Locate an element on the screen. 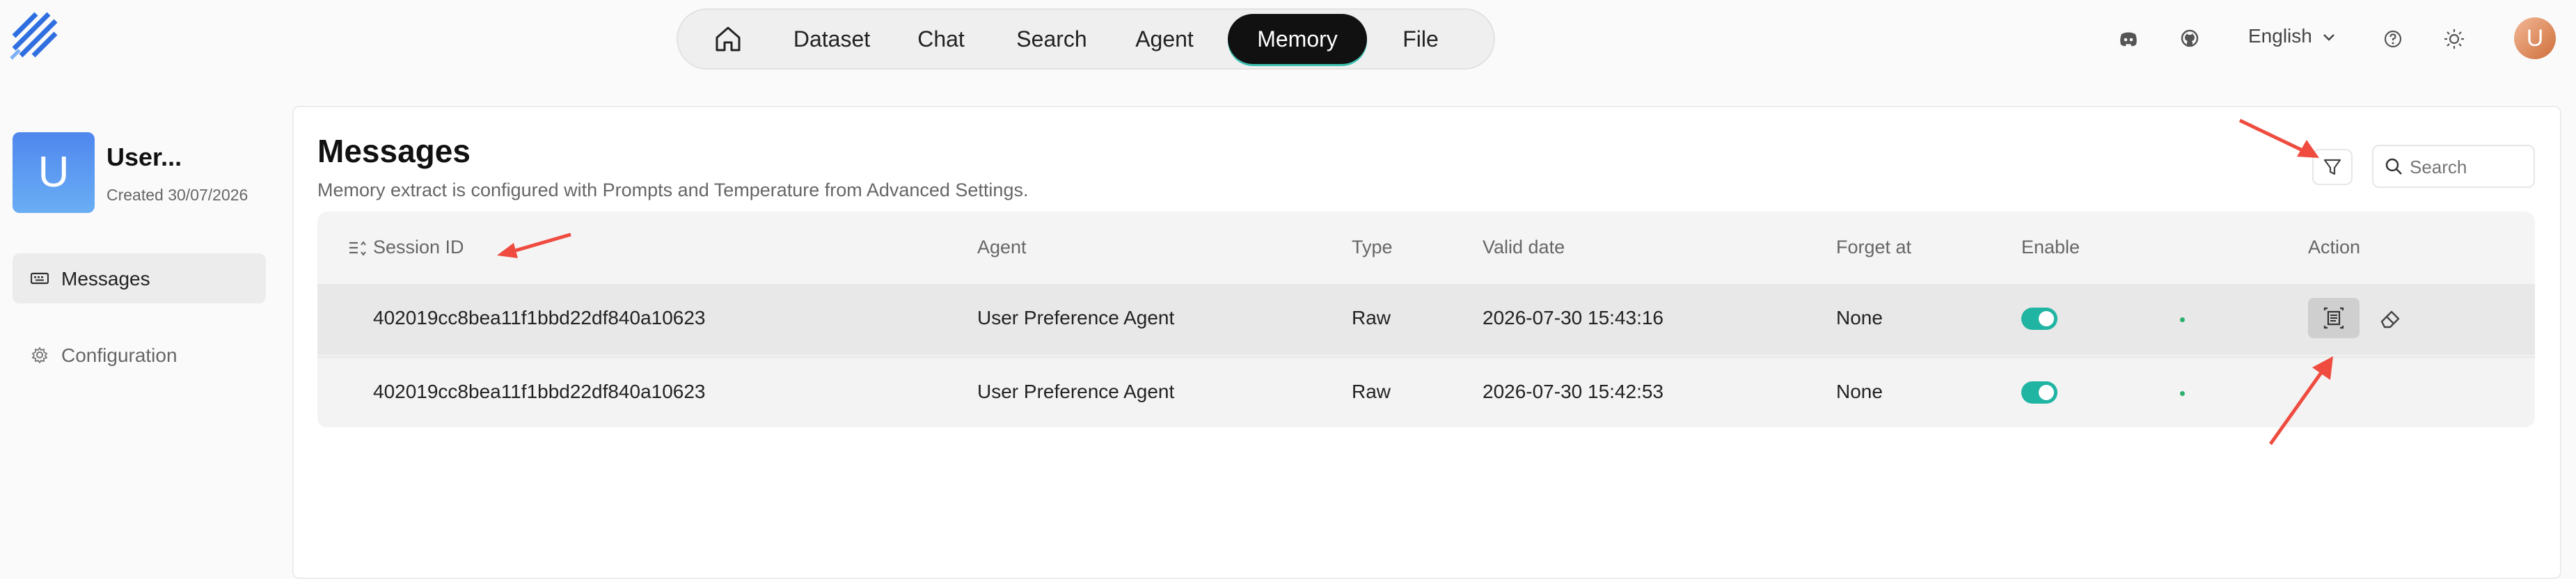 Image resolution: width=2576 pixels, height=579 pixels. home-icon is located at coordinates (728, 39).